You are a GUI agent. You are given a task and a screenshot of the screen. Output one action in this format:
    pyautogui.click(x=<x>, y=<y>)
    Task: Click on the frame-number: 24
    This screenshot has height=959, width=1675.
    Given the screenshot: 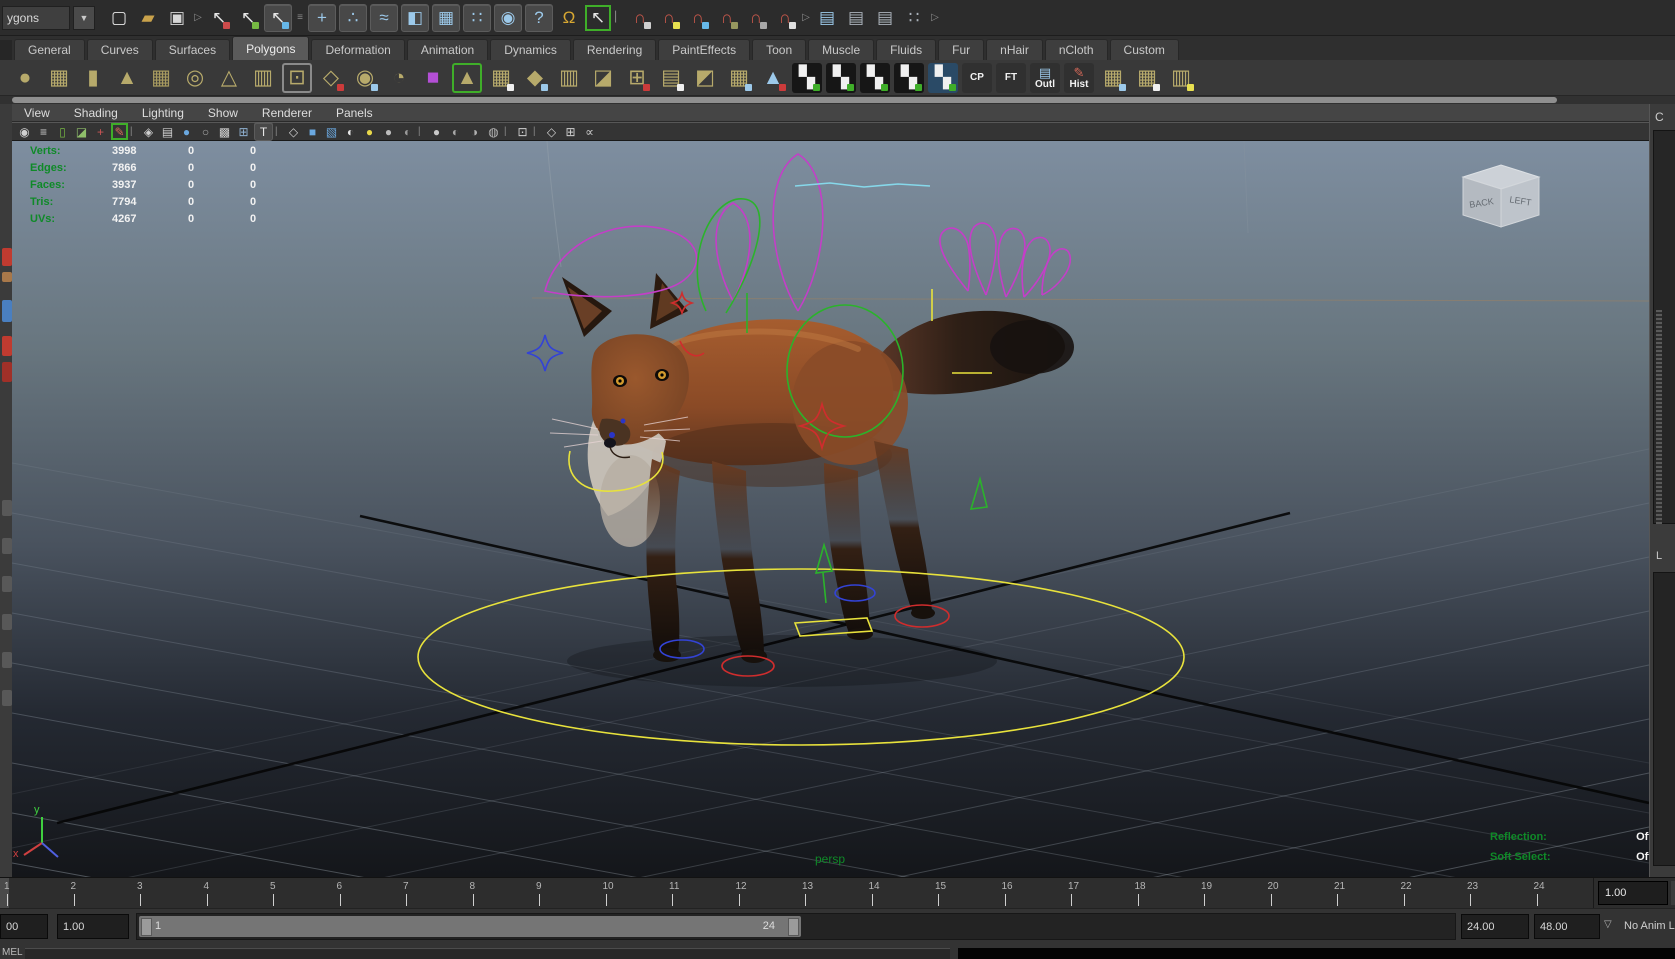 What is the action you would take?
    pyautogui.click(x=1539, y=886)
    